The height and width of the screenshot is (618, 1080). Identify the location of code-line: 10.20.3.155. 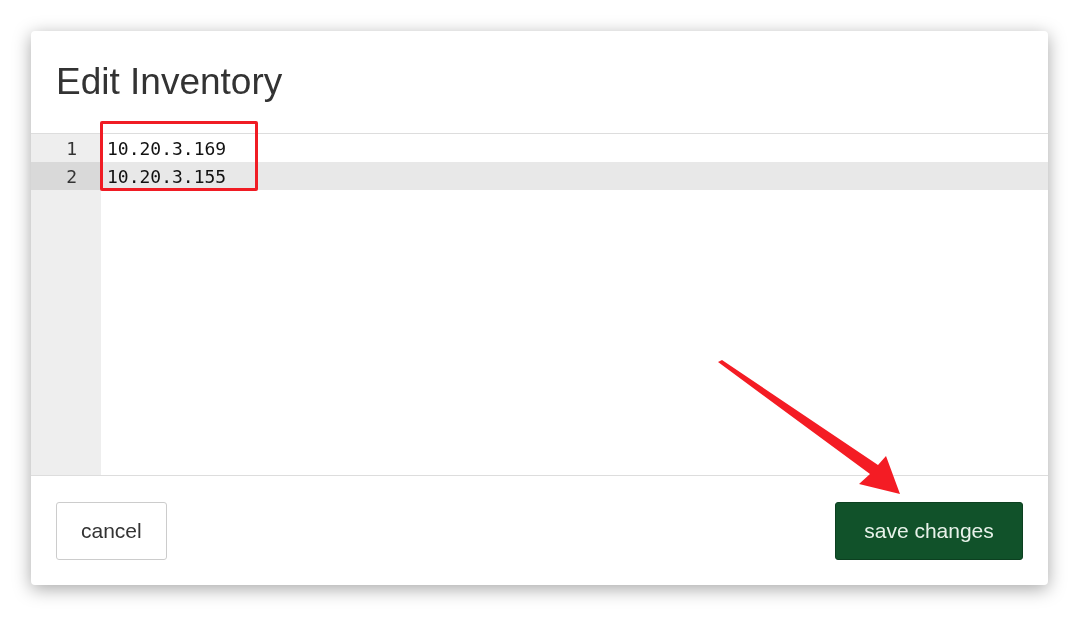
(166, 176).